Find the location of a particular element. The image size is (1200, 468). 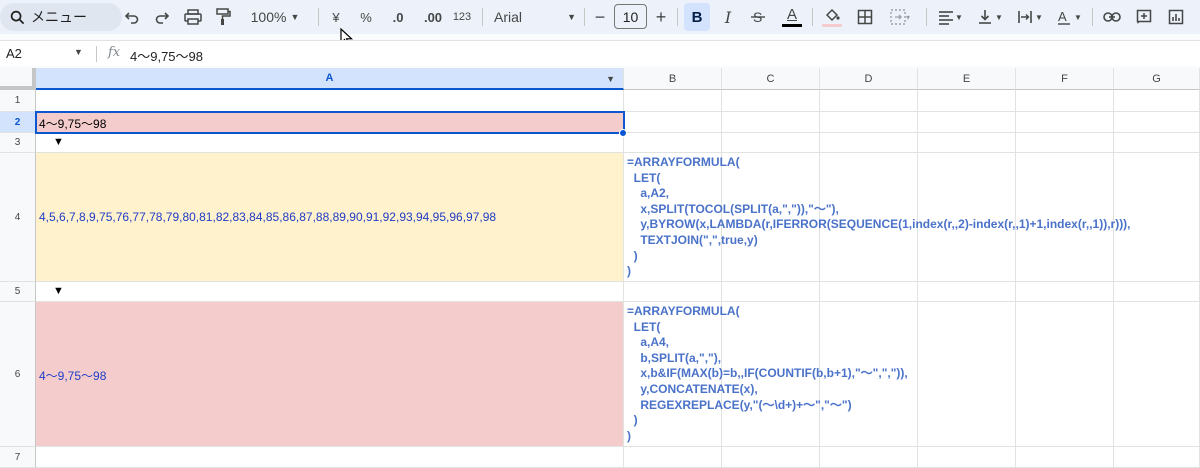

row-header-5: 5 is located at coordinates (18, 292).